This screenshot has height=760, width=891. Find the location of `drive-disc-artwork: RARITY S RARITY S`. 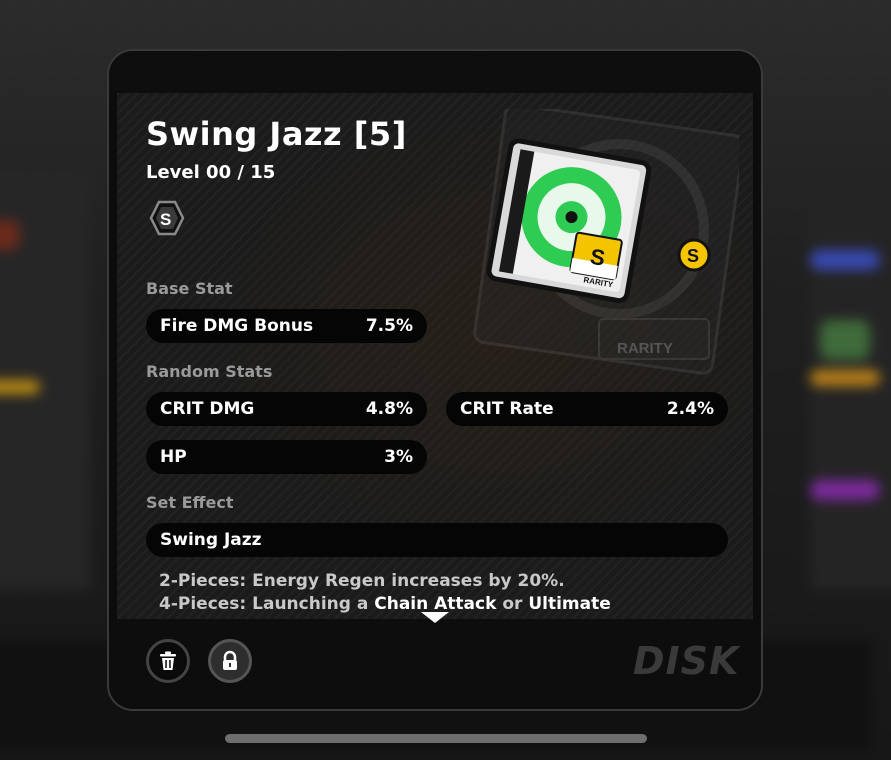

drive-disc-artwork: RARITY S RARITY S is located at coordinates (606, 242).